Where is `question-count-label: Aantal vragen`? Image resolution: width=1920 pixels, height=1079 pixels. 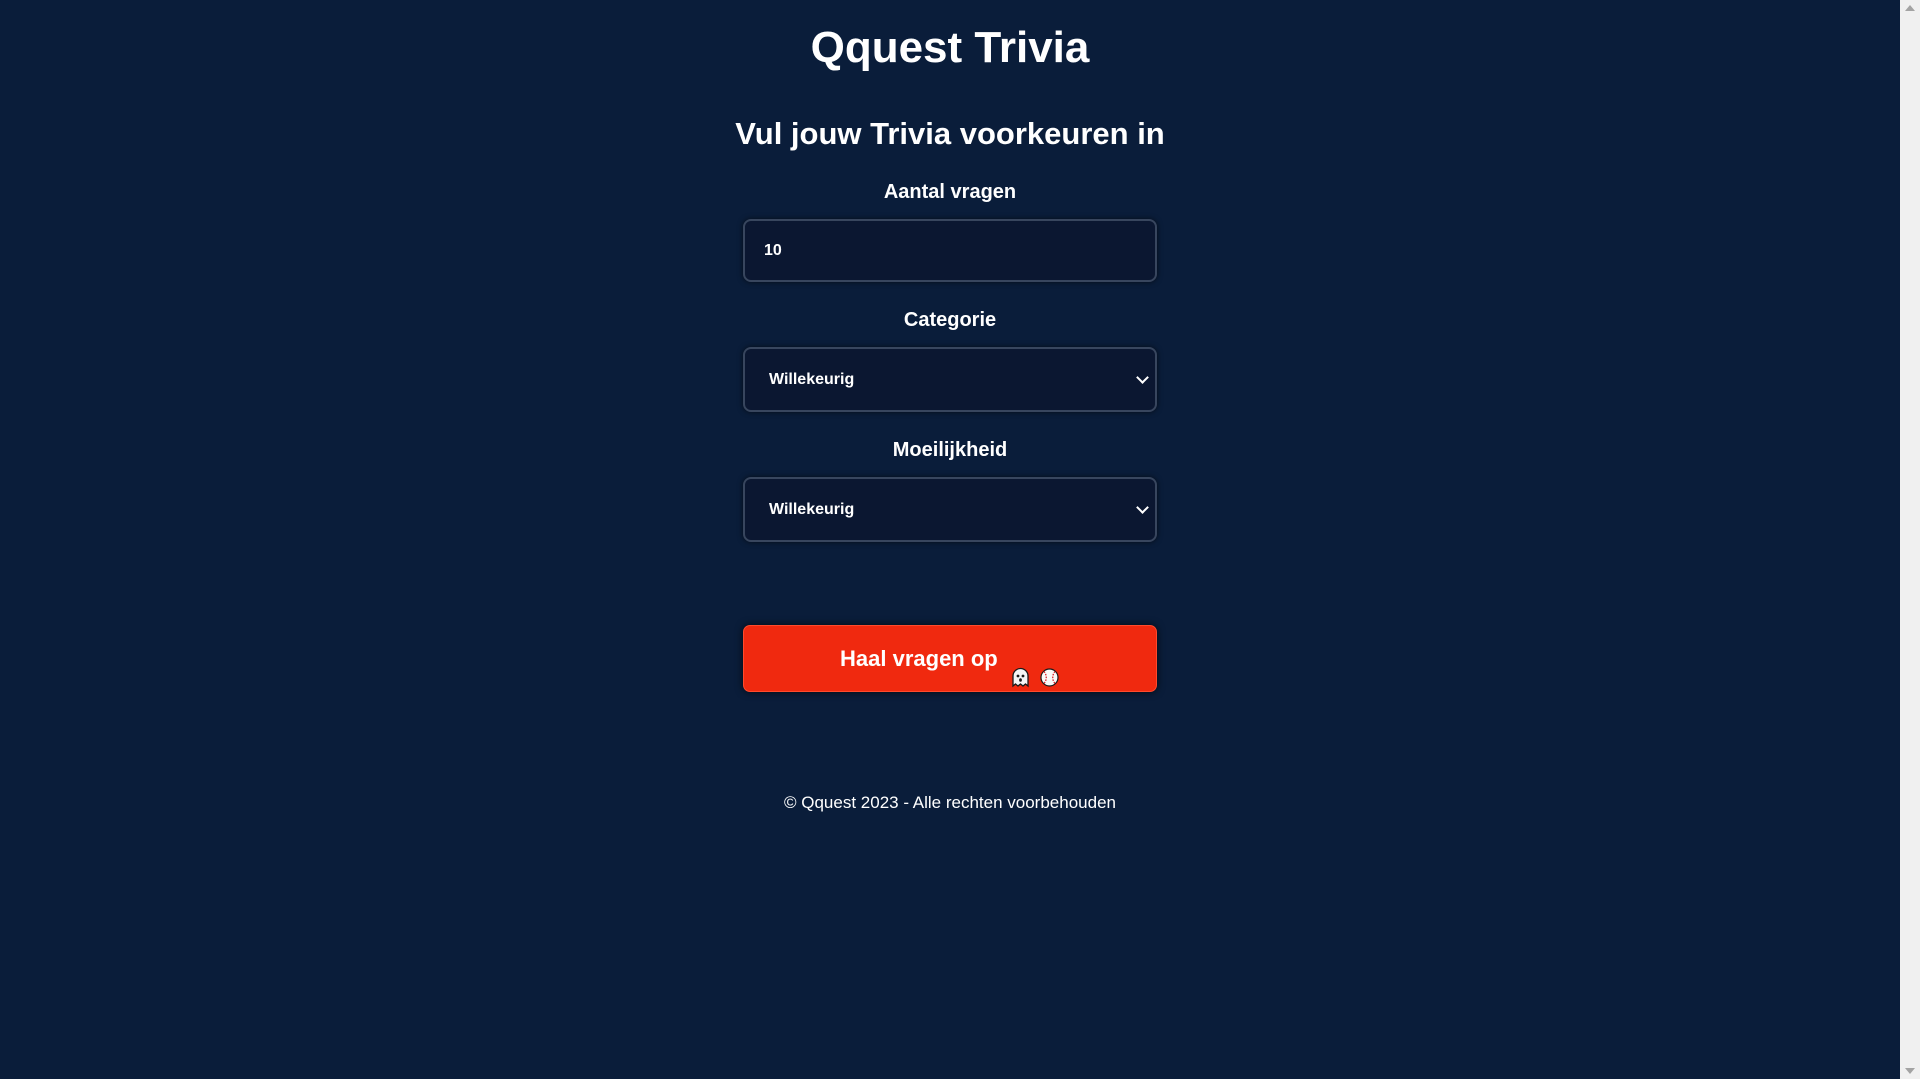
question-count-label: Aantal vragen is located at coordinates (950, 192).